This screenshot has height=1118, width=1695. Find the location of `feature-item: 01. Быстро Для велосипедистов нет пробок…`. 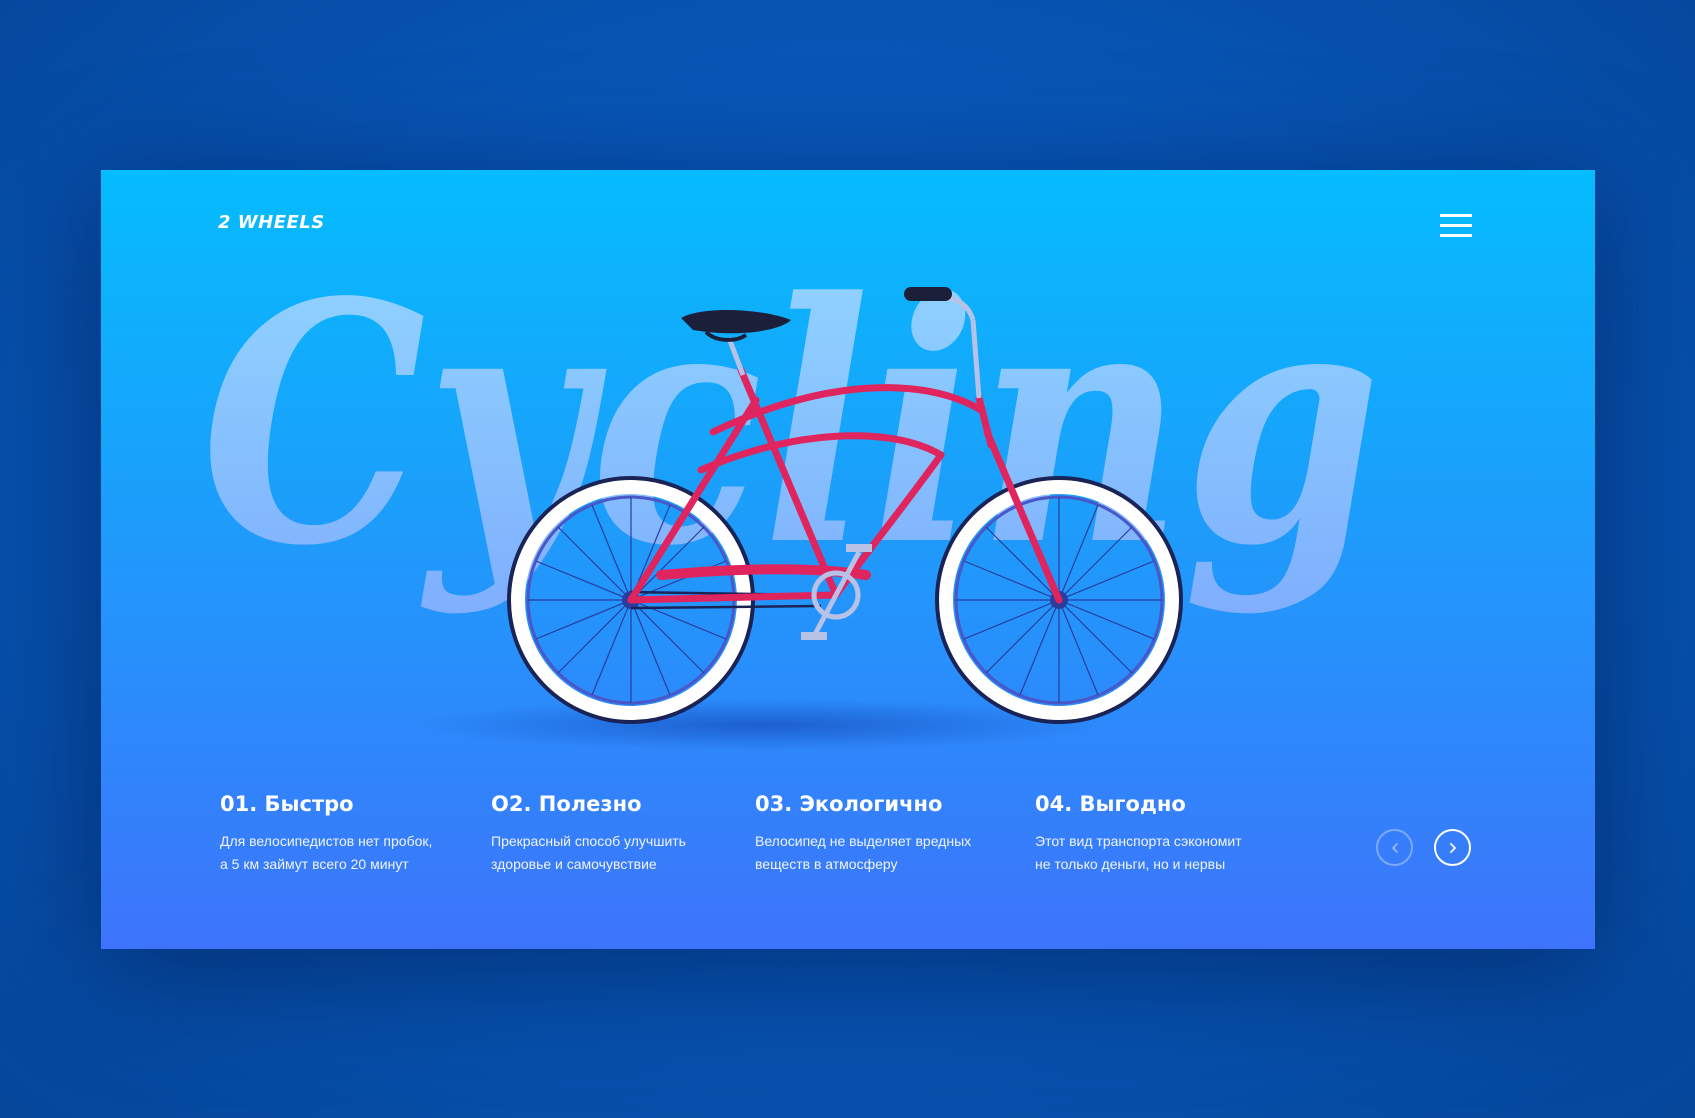

feature-item: 01. Быстро Для велосипедистов нет пробок… is located at coordinates (345, 834).